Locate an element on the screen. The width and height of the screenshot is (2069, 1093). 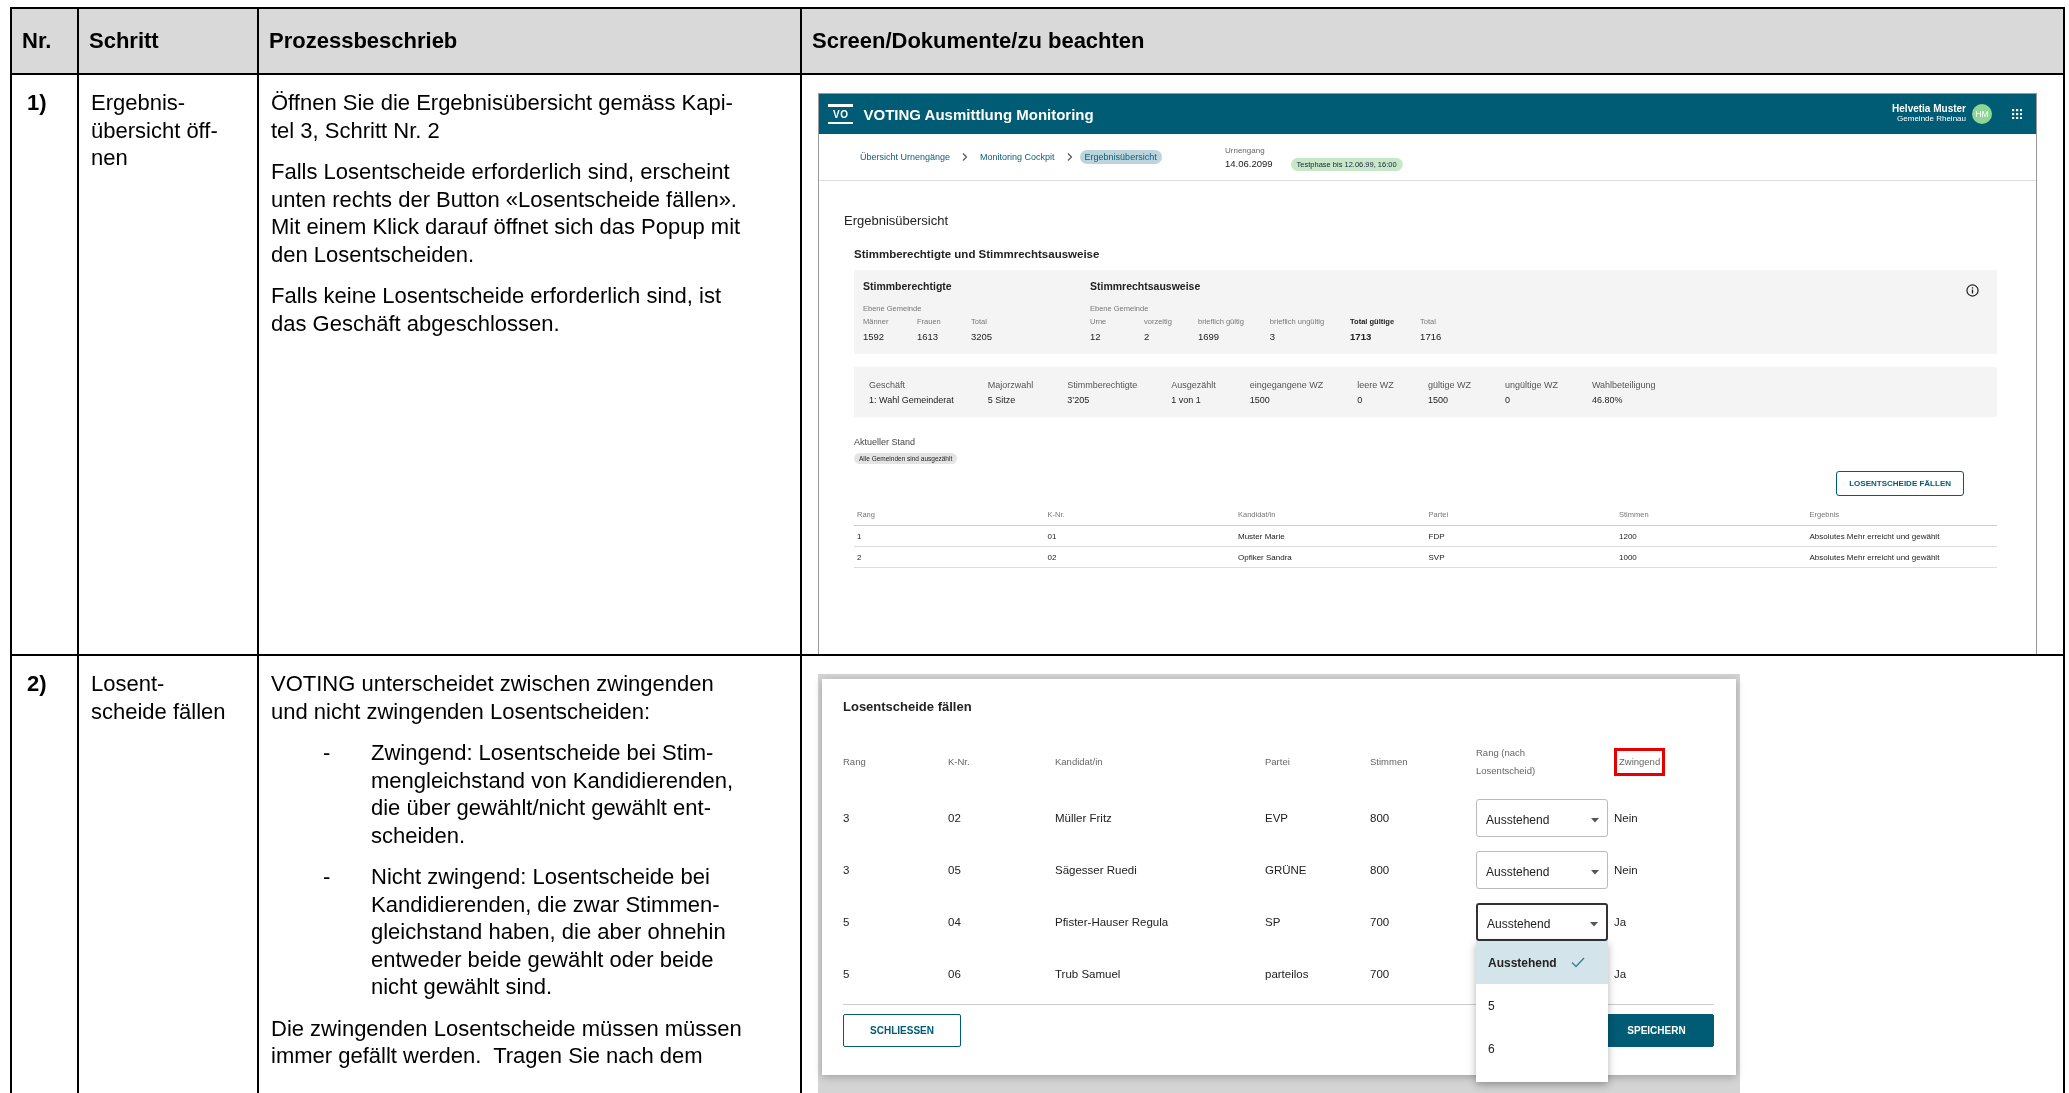
field-label: Majorzwahl is located at coordinates (1010, 385).